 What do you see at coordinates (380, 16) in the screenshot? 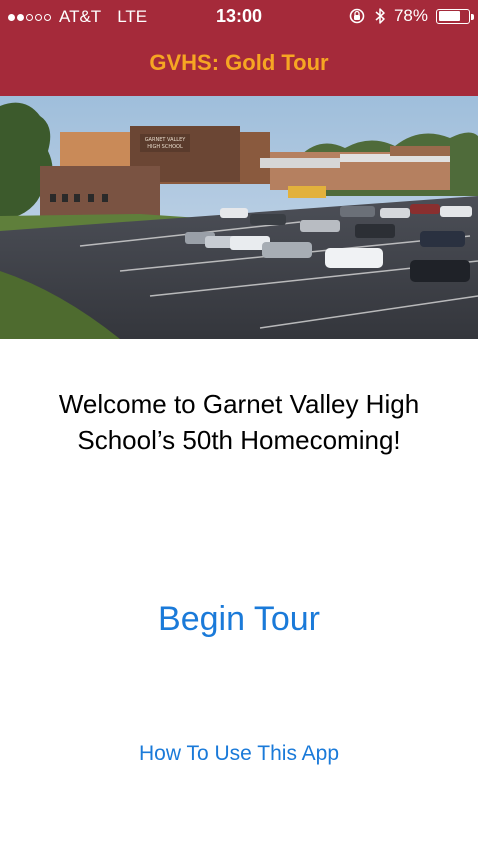
I see `bluetooth-icon` at bounding box center [380, 16].